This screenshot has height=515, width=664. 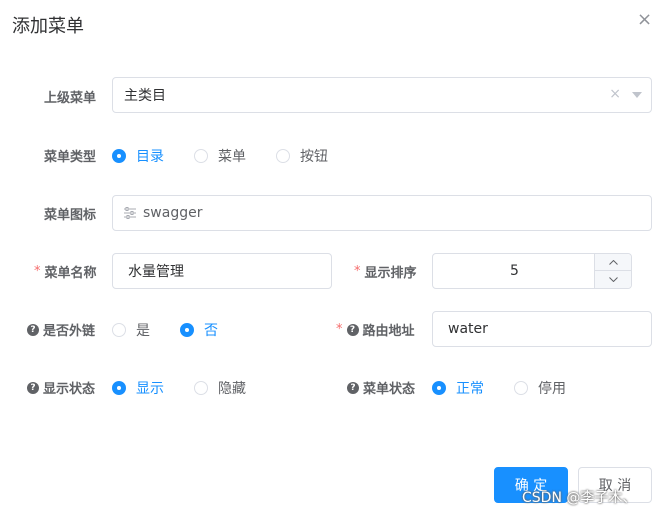 What do you see at coordinates (220, 156) in the screenshot?
I see `menu-type-radio-menu: 菜单` at bounding box center [220, 156].